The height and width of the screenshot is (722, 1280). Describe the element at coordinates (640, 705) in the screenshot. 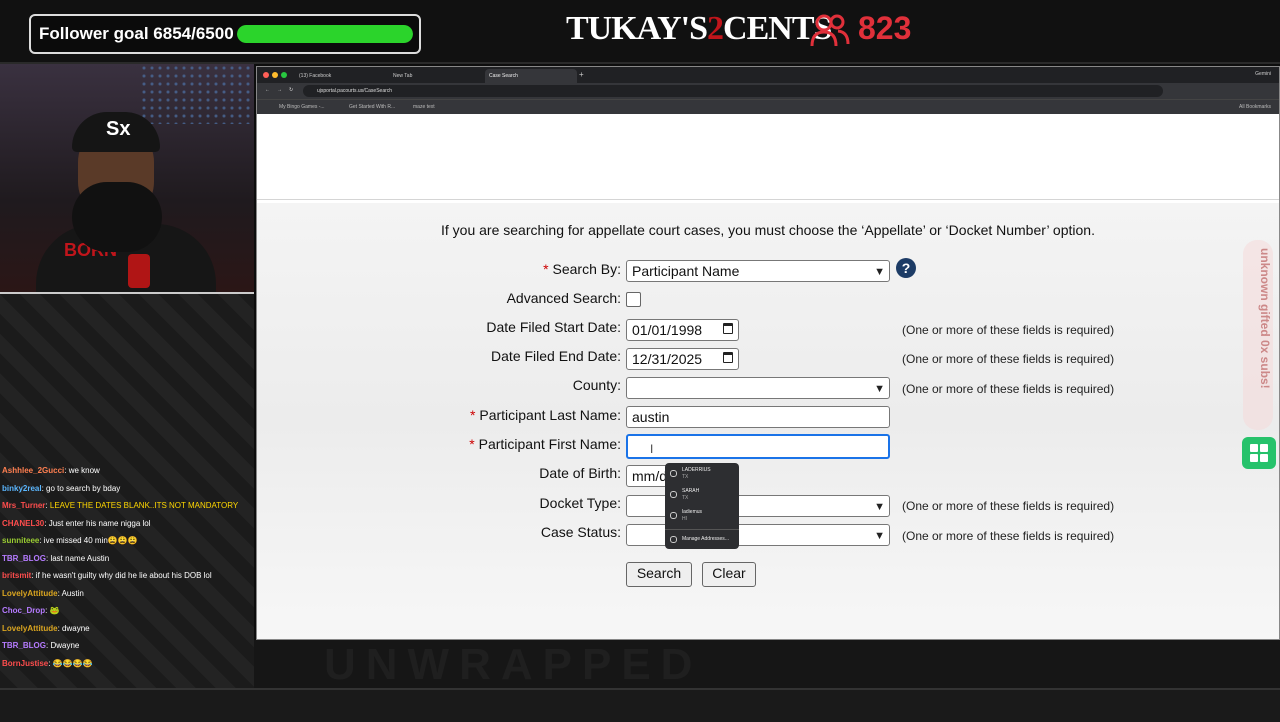

I see `bottom-overlay-strip` at that location.